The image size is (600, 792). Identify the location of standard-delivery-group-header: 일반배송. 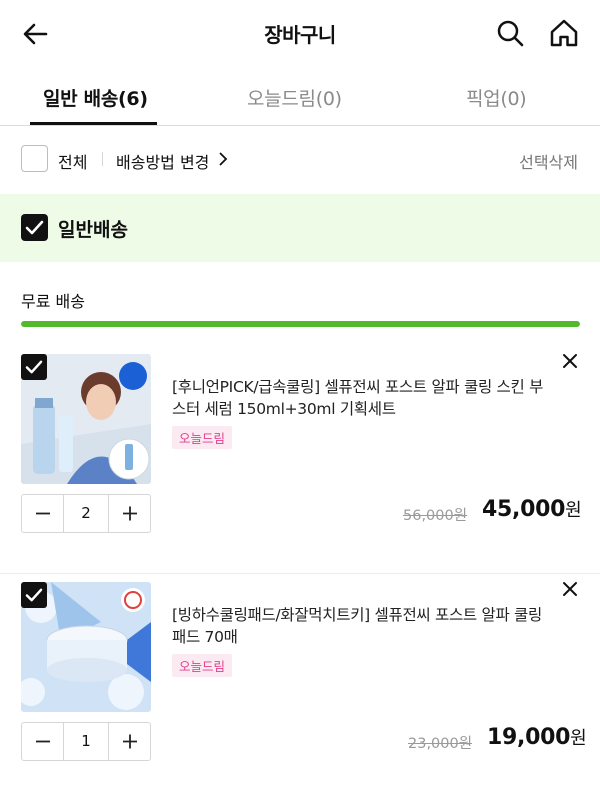
(300, 228).